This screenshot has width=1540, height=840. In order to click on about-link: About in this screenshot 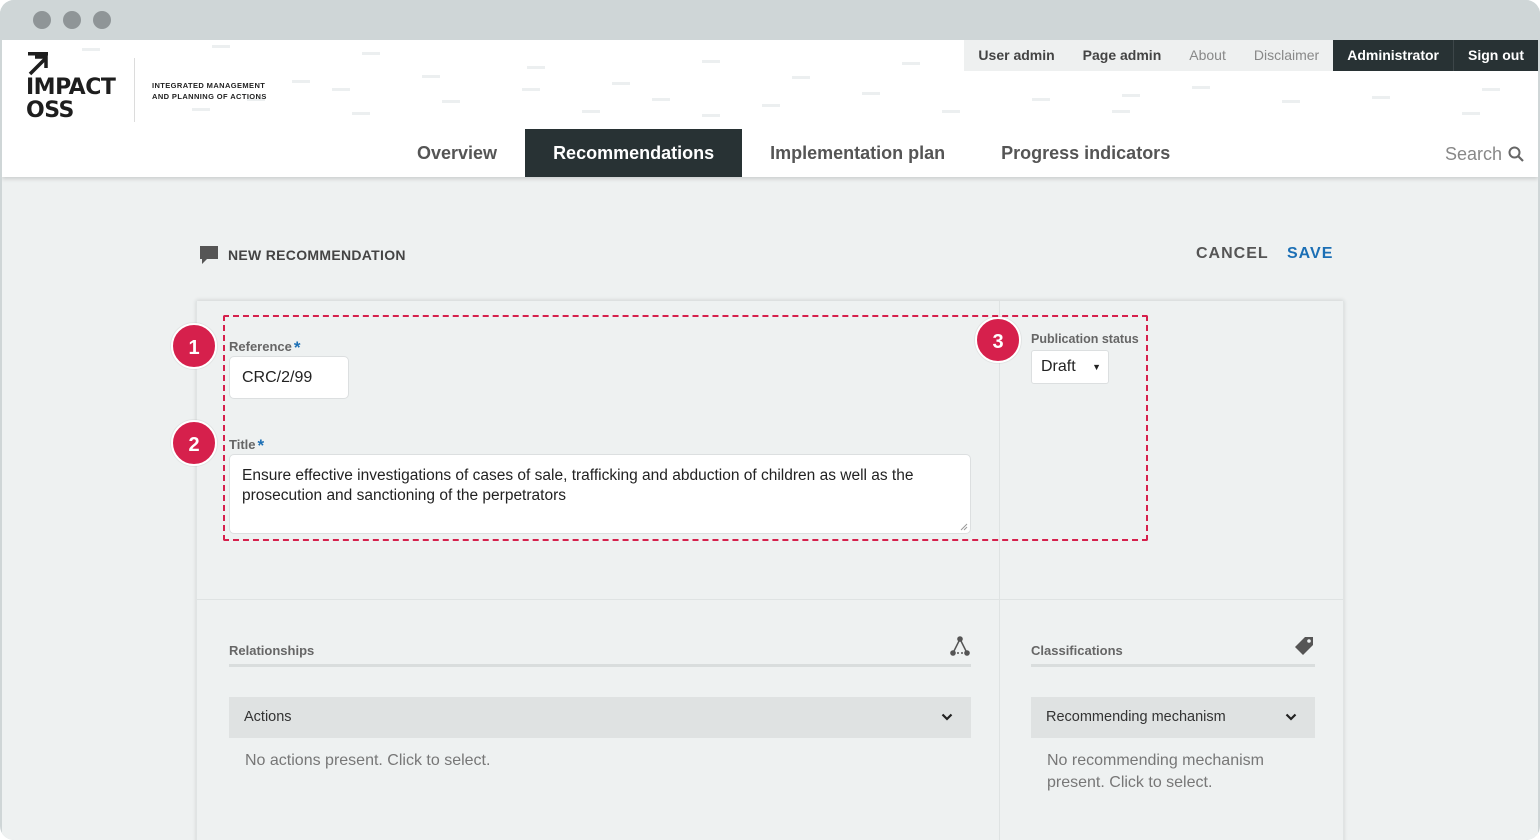, I will do `click(1207, 55)`.